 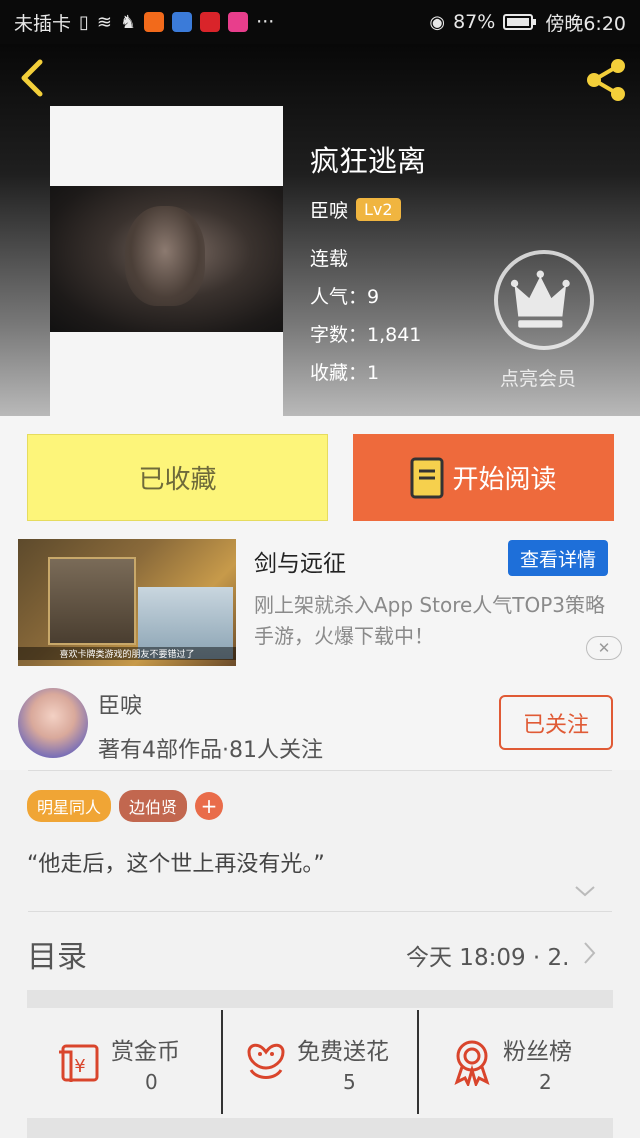 I want to click on book-title: 疯狂逃离, so click(x=368, y=161).